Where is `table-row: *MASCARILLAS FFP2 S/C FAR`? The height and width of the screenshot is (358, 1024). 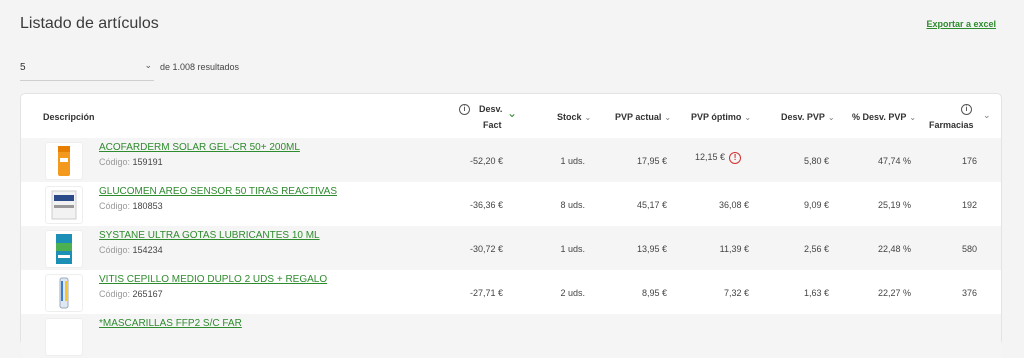 table-row: *MASCARILLAS FFP2 S/C FAR is located at coordinates (511, 336).